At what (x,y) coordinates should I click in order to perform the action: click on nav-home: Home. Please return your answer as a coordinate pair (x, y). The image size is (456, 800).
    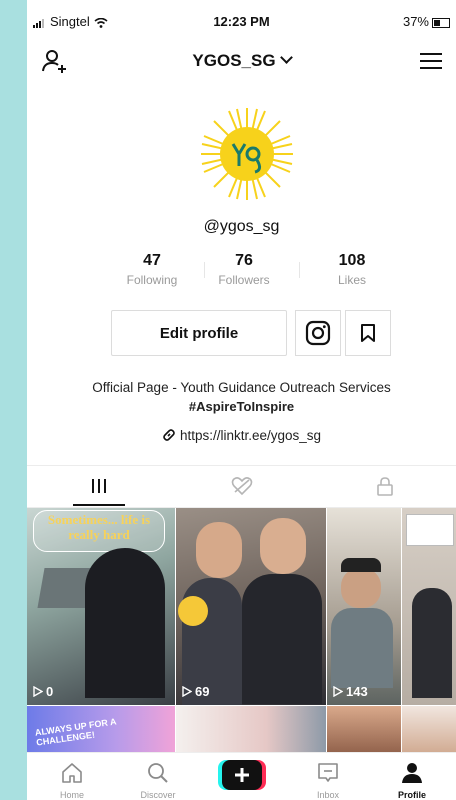
    Looking at the image, I should click on (72, 776).